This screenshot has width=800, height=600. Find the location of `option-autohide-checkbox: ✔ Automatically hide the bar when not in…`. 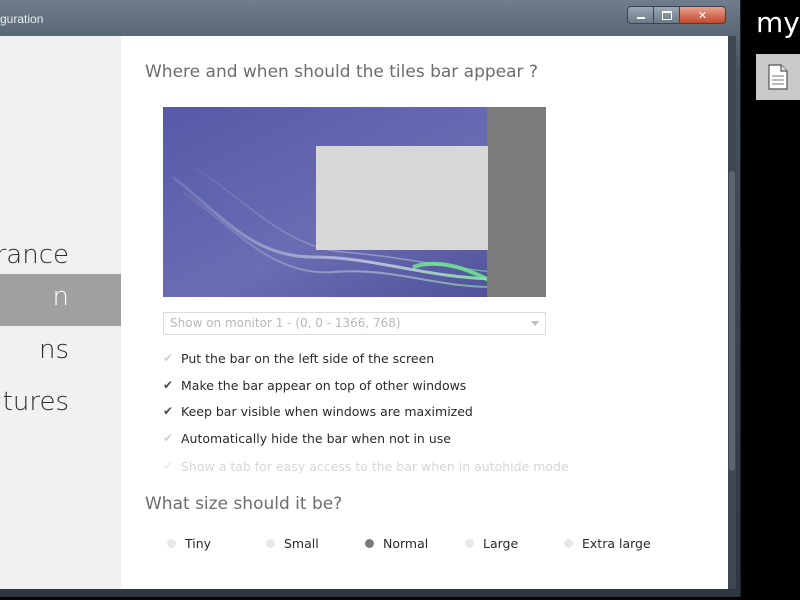

option-autohide-checkbox: ✔ Automatically hide the bar when not in… is located at coordinates (307, 438).